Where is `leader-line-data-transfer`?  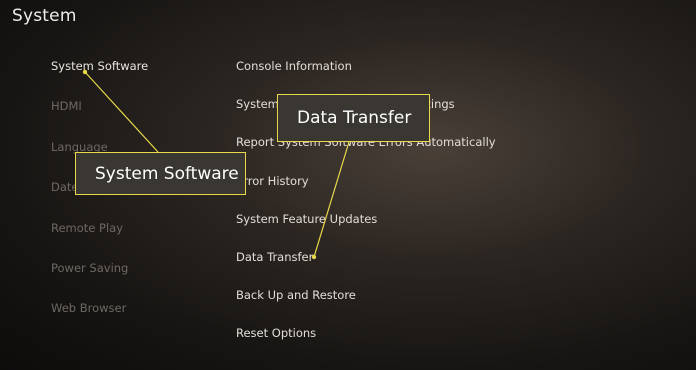
leader-line-data-transfer is located at coordinates (331, 199).